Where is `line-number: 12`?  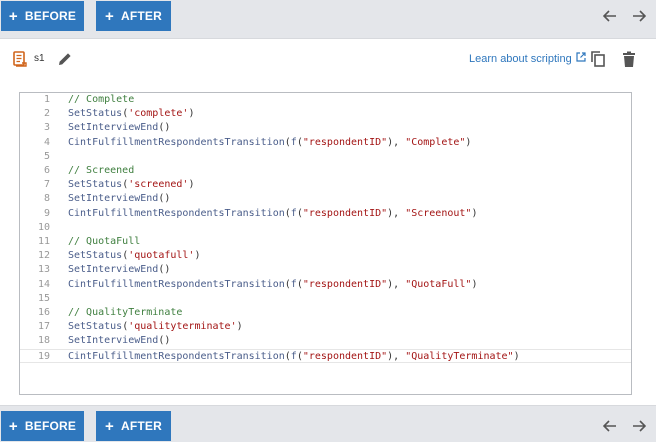 line-number: 12 is located at coordinates (43, 256).